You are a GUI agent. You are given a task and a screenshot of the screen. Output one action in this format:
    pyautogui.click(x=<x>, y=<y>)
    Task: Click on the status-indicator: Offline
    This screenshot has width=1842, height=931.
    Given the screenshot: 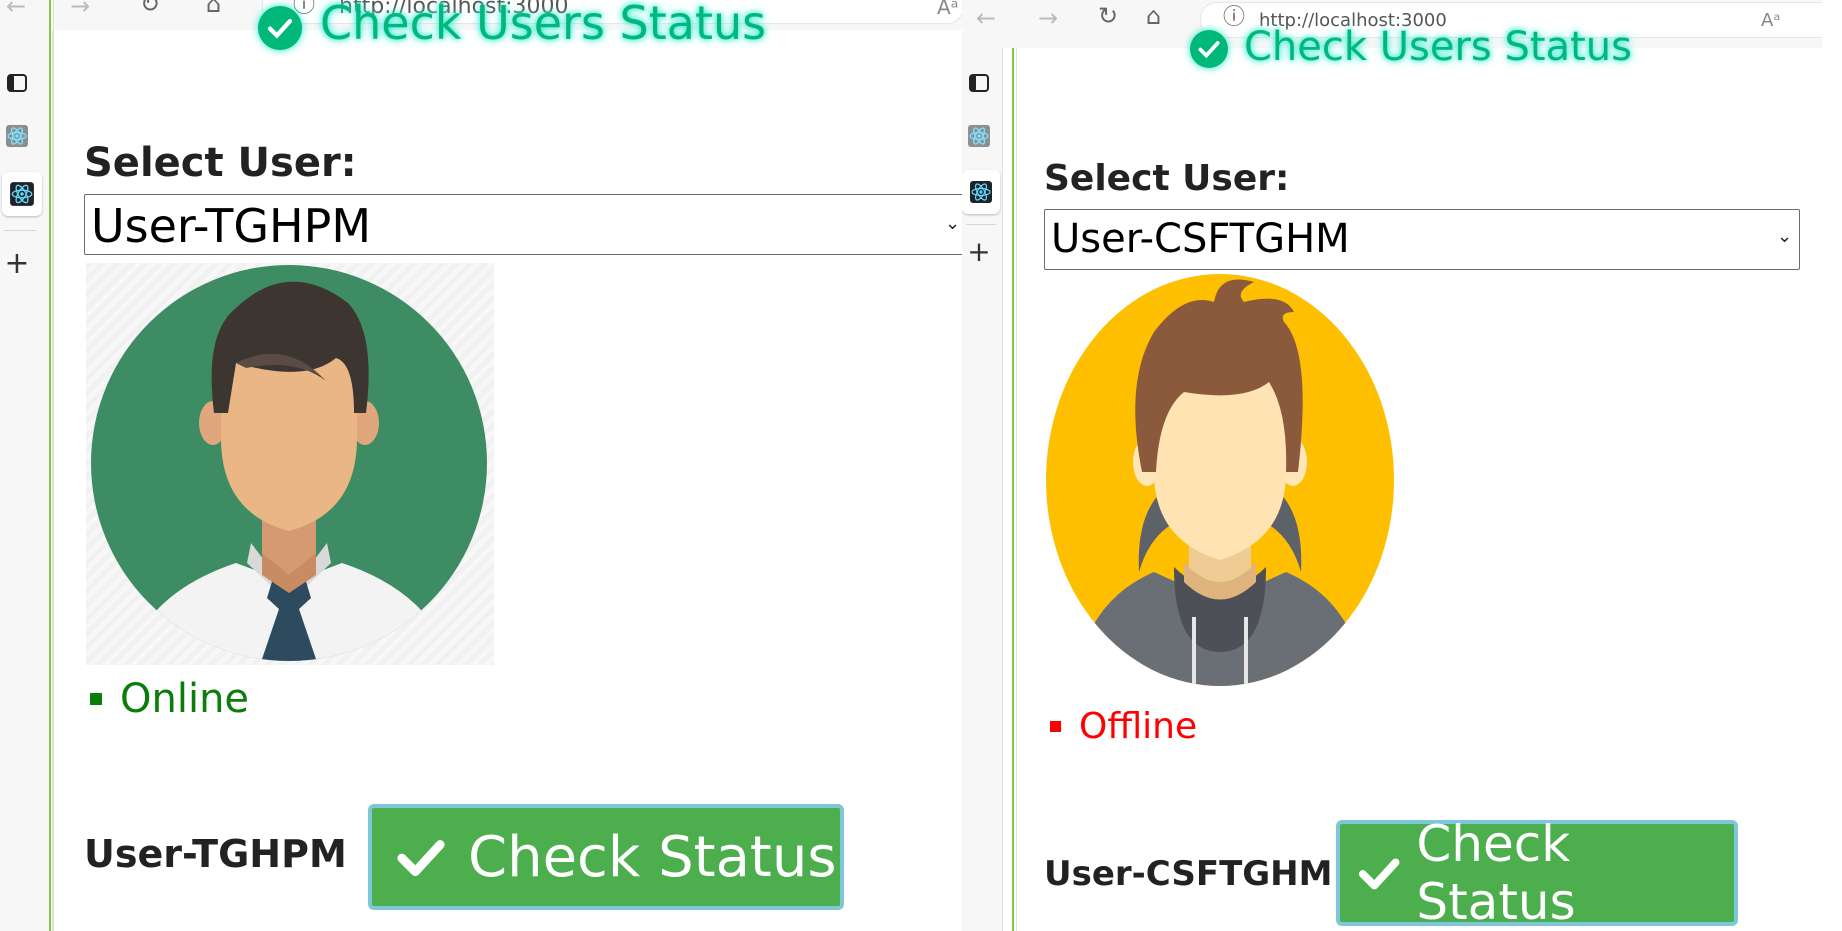 What is the action you would take?
    pyautogui.click(x=1123, y=726)
    